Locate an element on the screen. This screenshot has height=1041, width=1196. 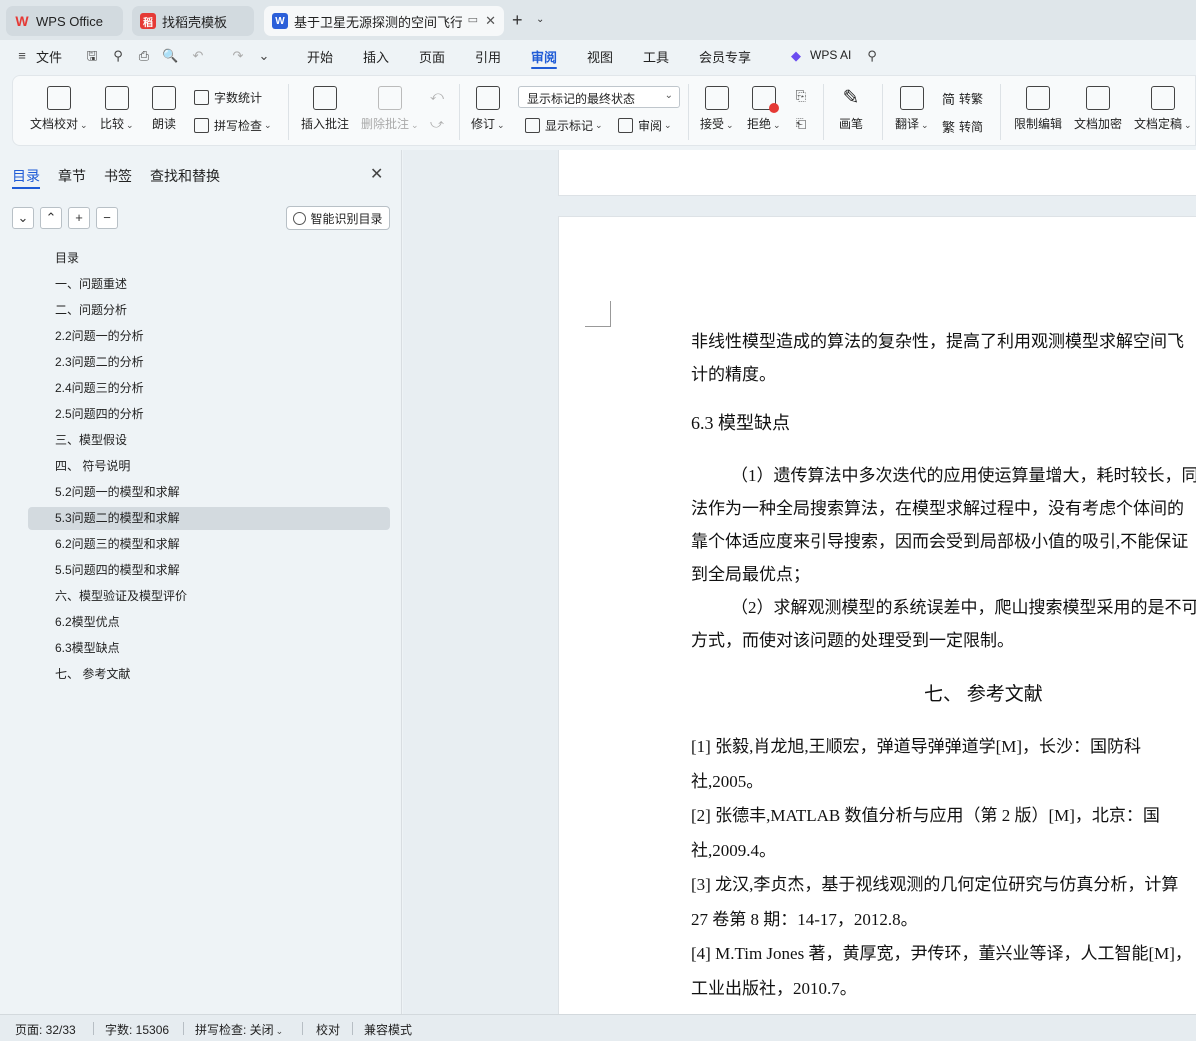
menu-home: 开始 is located at coordinates (320, 56).